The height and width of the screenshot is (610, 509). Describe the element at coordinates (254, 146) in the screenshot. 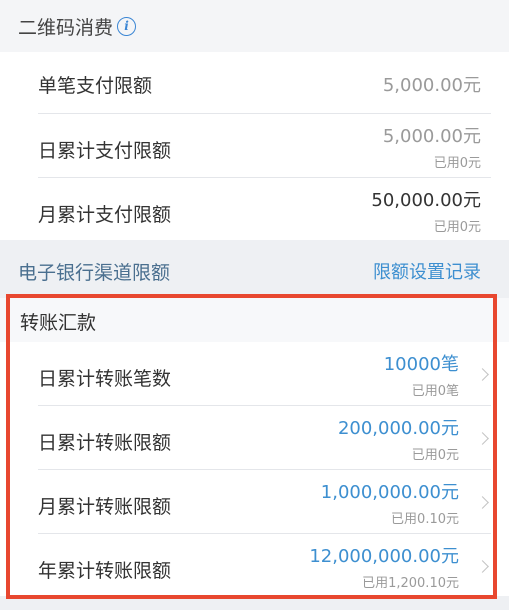

I see `qr-row-daily-limit: 日累计支付限额 5,000.00元 已用0元` at that location.